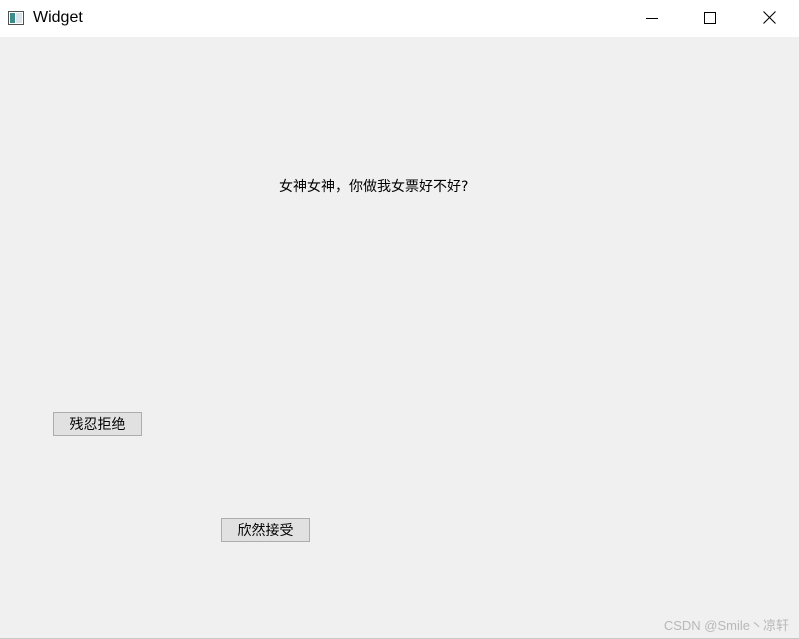 The width and height of the screenshot is (799, 639). Describe the element at coordinates (265, 530) in the screenshot. I see `accept-button: 欣然接受` at that location.